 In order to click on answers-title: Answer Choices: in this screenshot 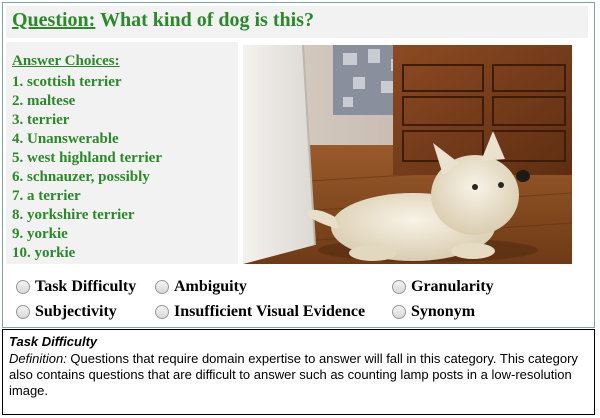, I will do `click(66, 61)`.